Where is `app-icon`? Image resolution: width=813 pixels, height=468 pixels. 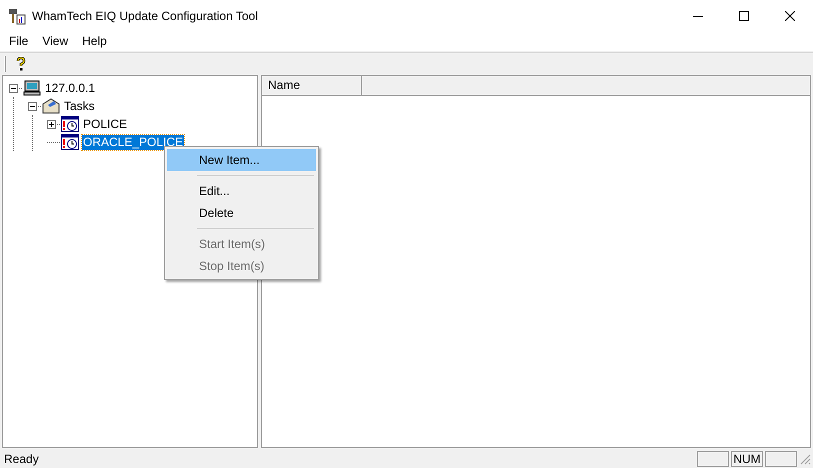 app-icon is located at coordinates (17, 15).